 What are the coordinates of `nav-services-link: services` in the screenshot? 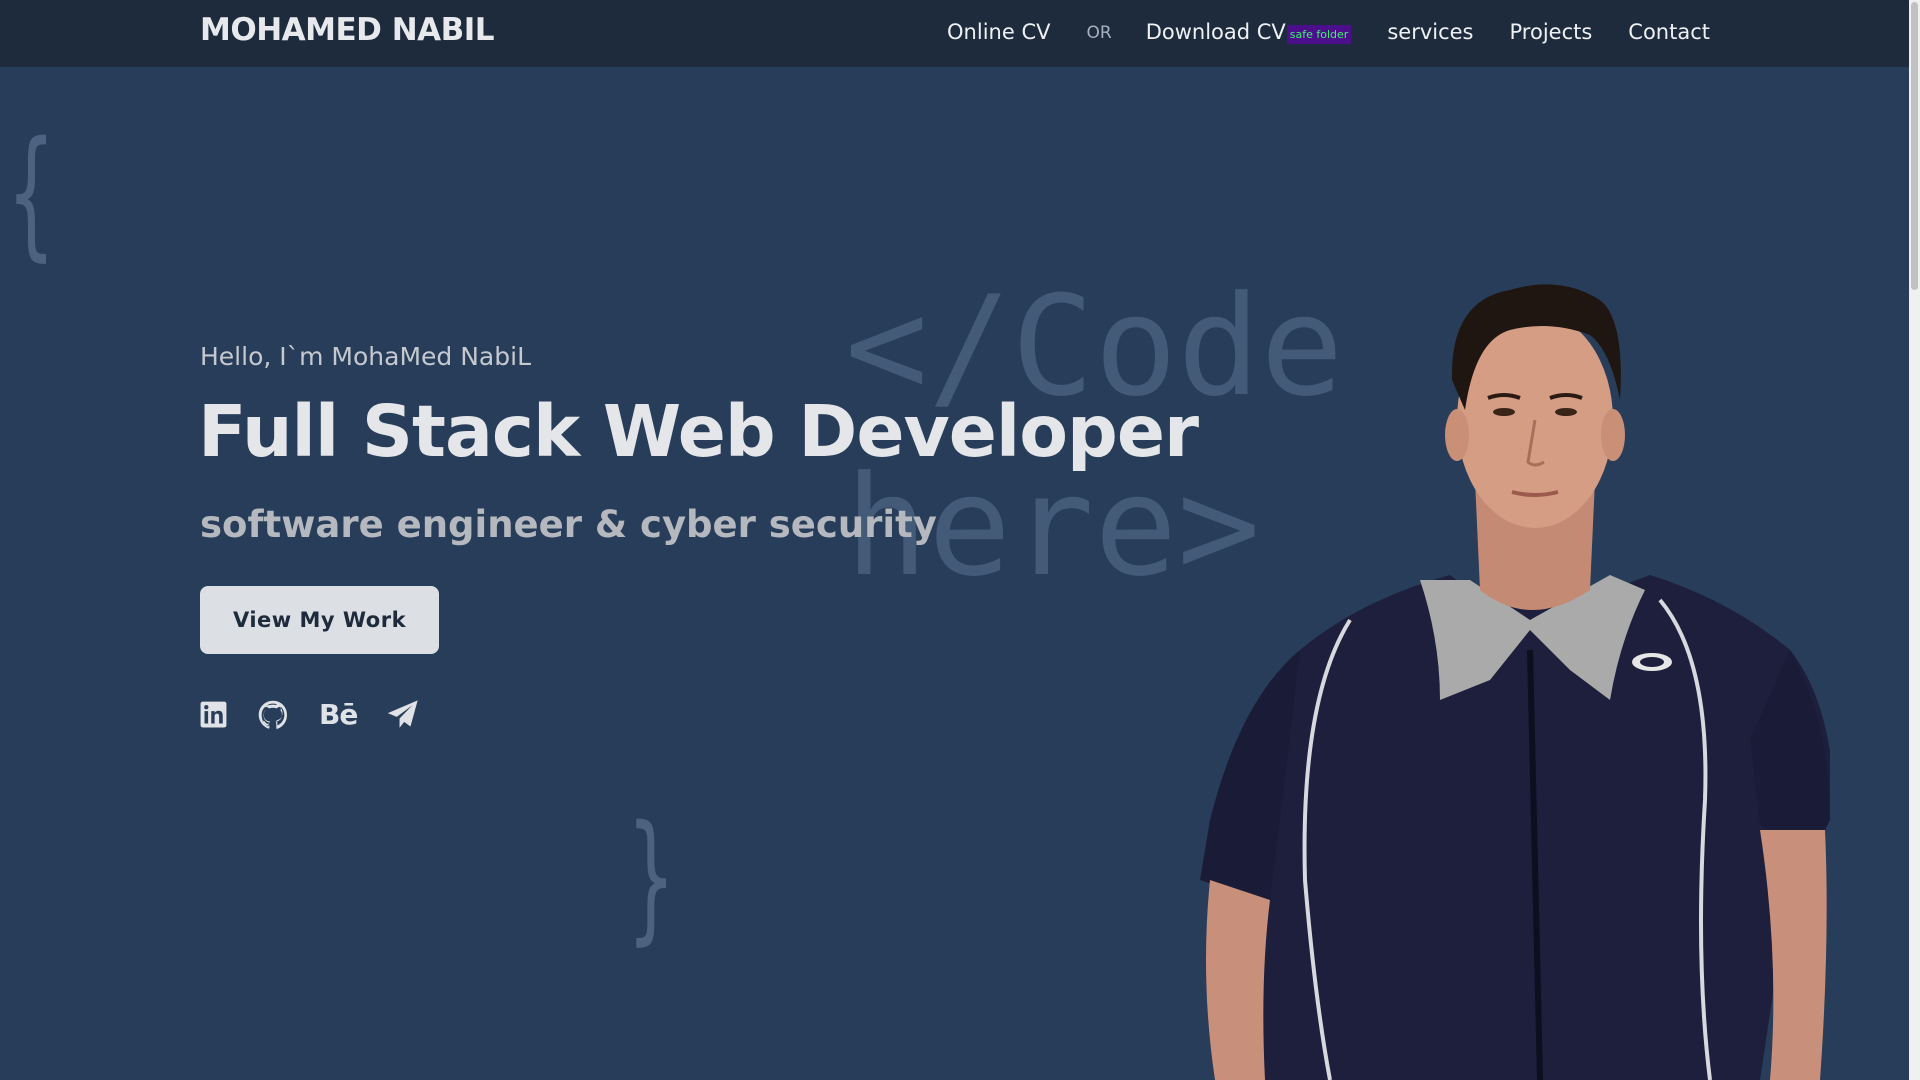 It's located at (1430, 32).